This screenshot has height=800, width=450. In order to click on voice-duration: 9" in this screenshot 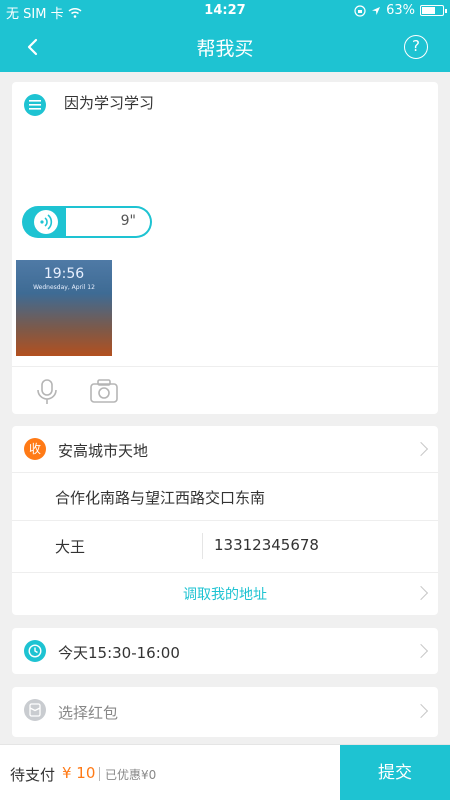, I will do `click(128, 221)`.